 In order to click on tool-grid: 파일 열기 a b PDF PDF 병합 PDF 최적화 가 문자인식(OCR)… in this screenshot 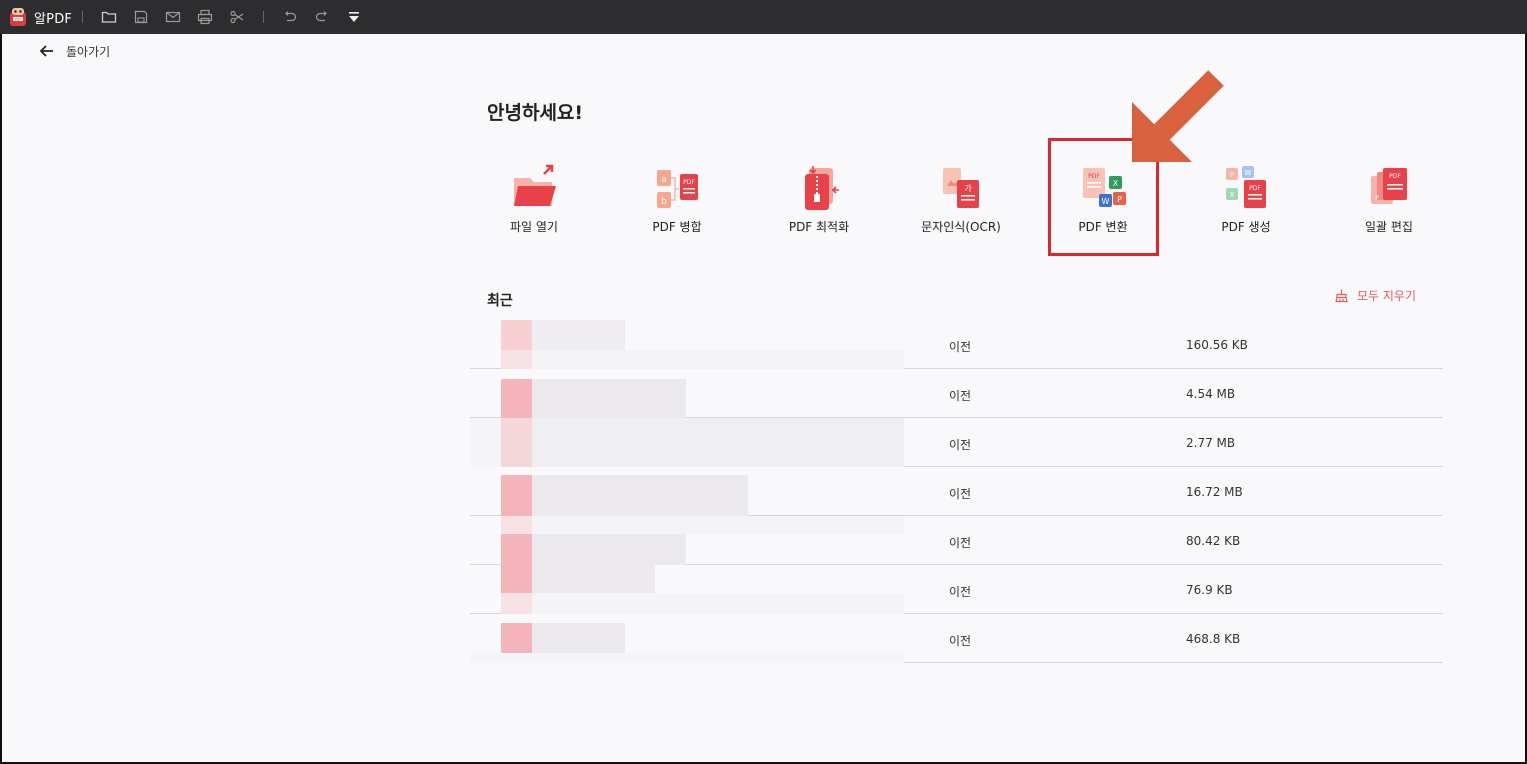, I will do `click(975, 205)`.